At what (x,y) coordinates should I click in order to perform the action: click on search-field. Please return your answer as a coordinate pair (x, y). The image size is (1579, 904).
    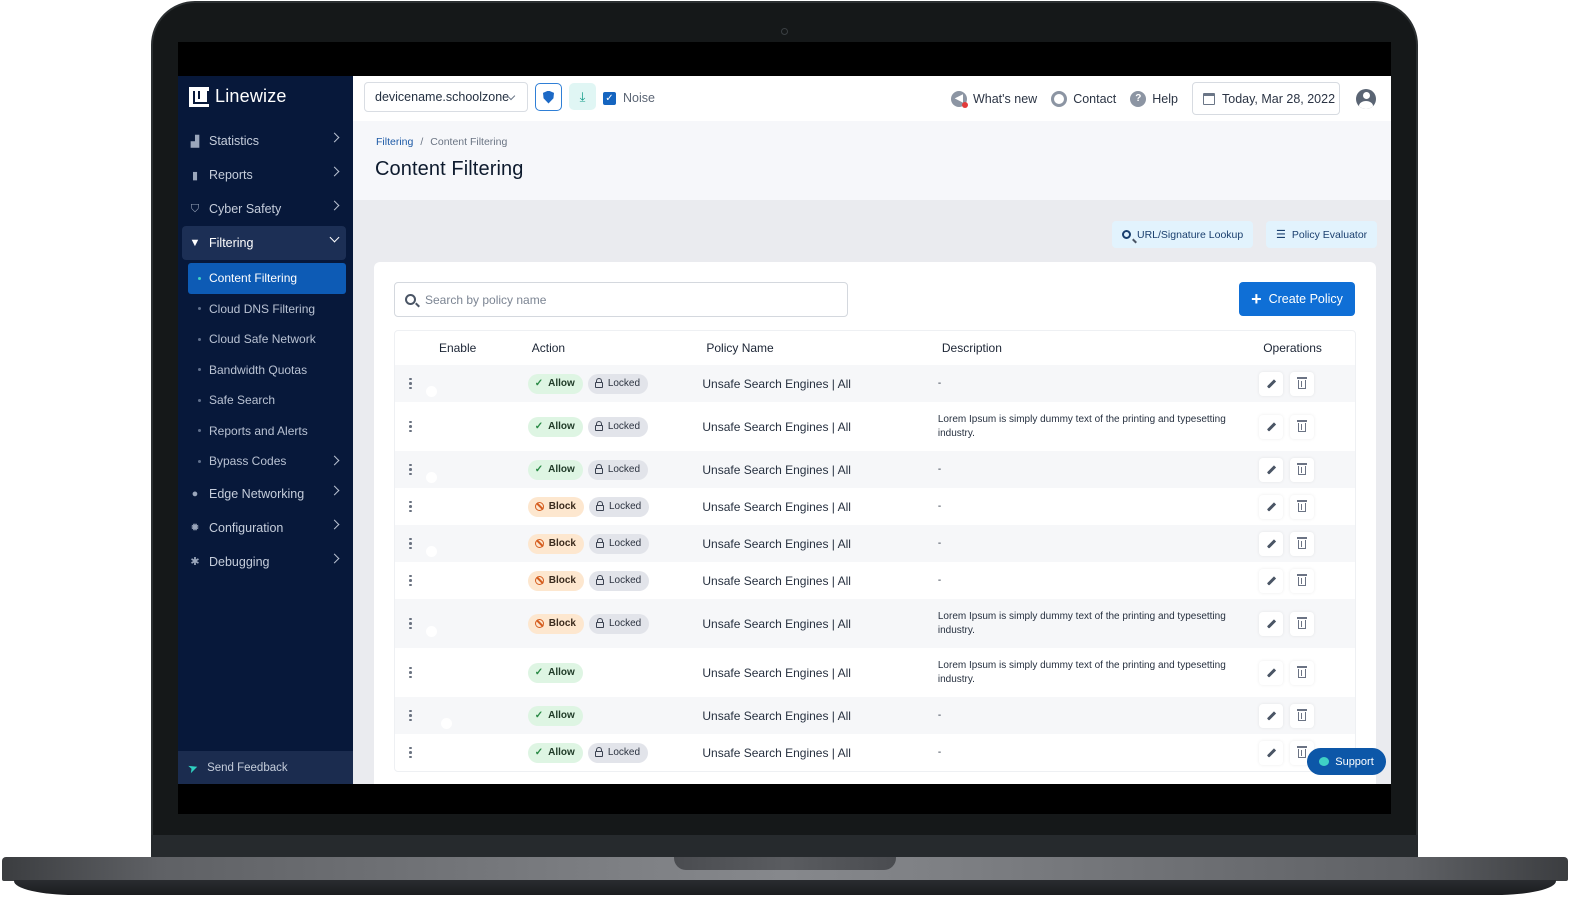
    Looking at the image, I should click on (621, 299).